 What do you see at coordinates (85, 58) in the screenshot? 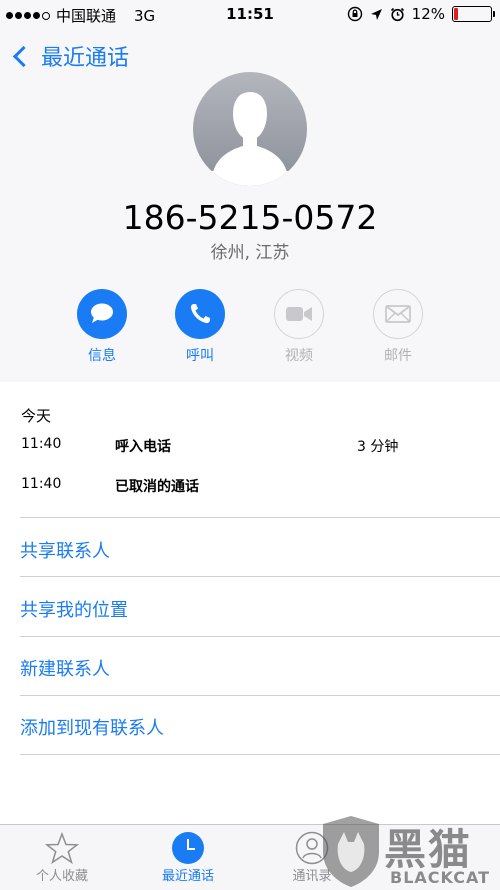
I see `back-label: 最近通话` at bounding box center [85, 58].